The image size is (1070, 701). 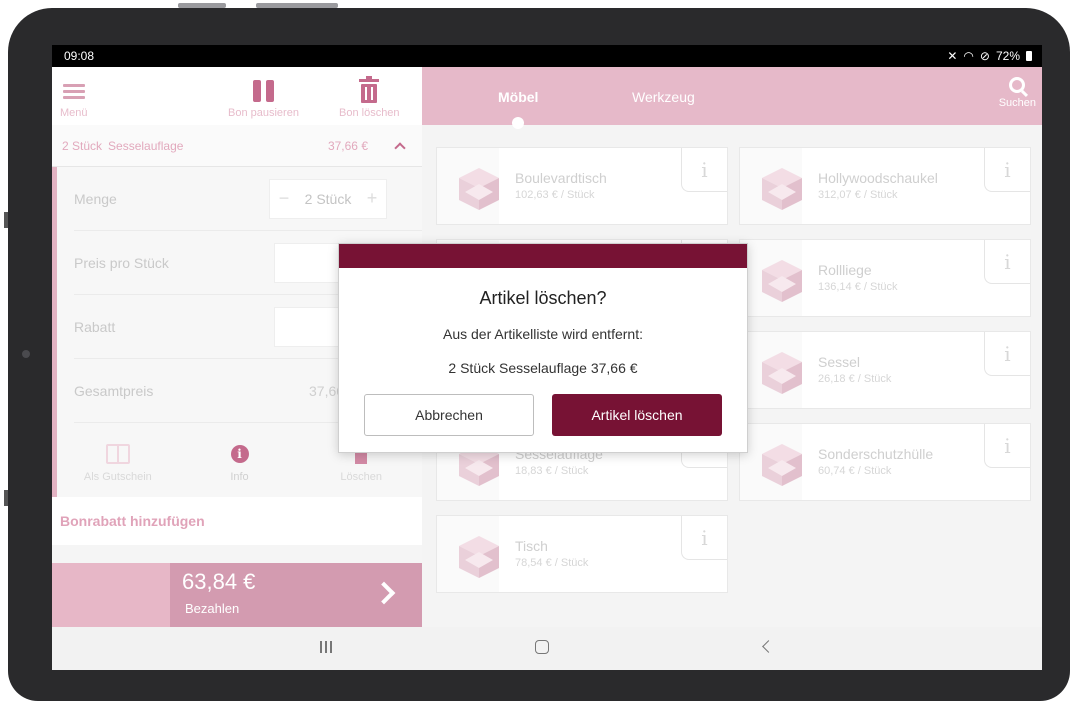 I want to click on battery-icon, so click(x=1029, y=56).